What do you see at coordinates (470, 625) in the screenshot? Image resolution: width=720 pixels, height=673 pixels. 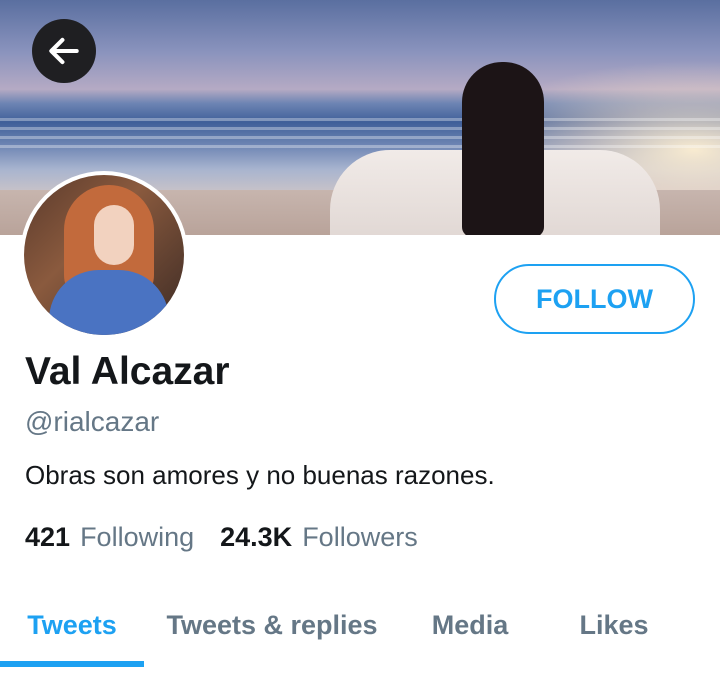 I see `tab-media: Media` at bounding box center [470, 625].